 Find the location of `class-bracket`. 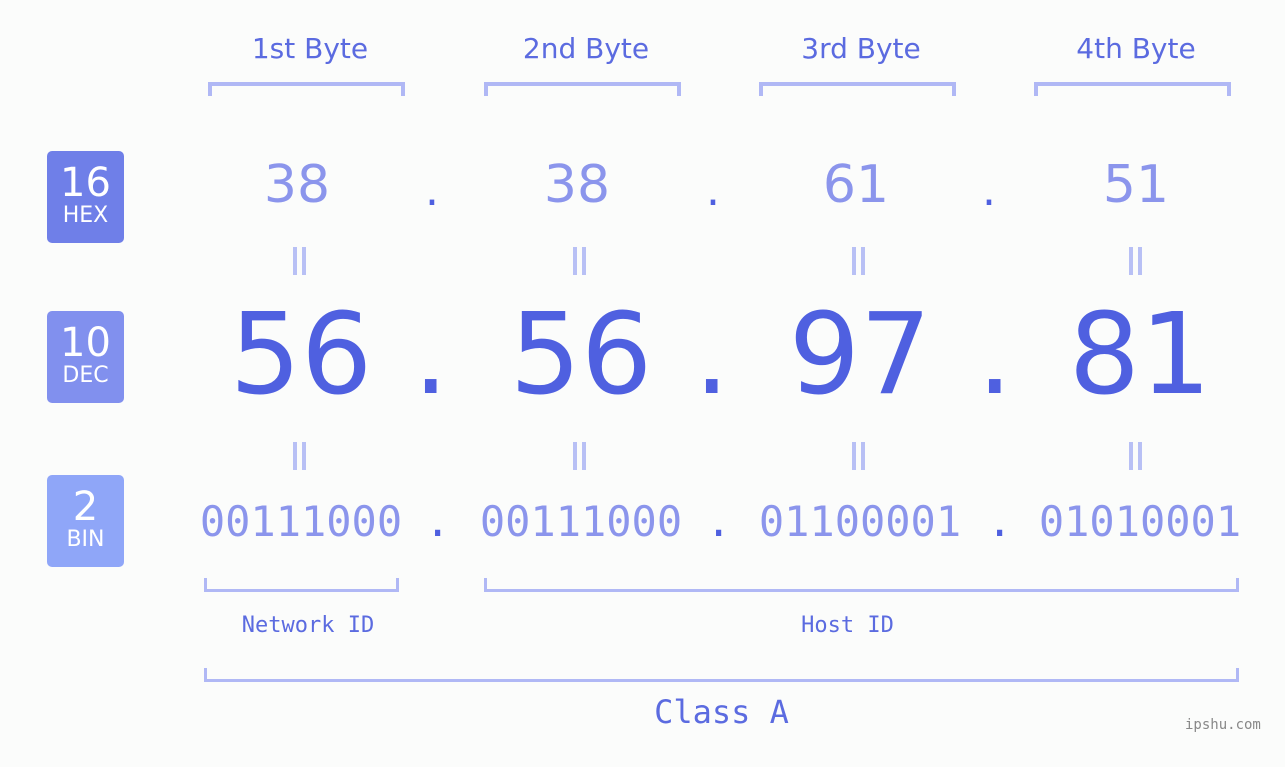

class-bracket is located at coordinates (721, 675).